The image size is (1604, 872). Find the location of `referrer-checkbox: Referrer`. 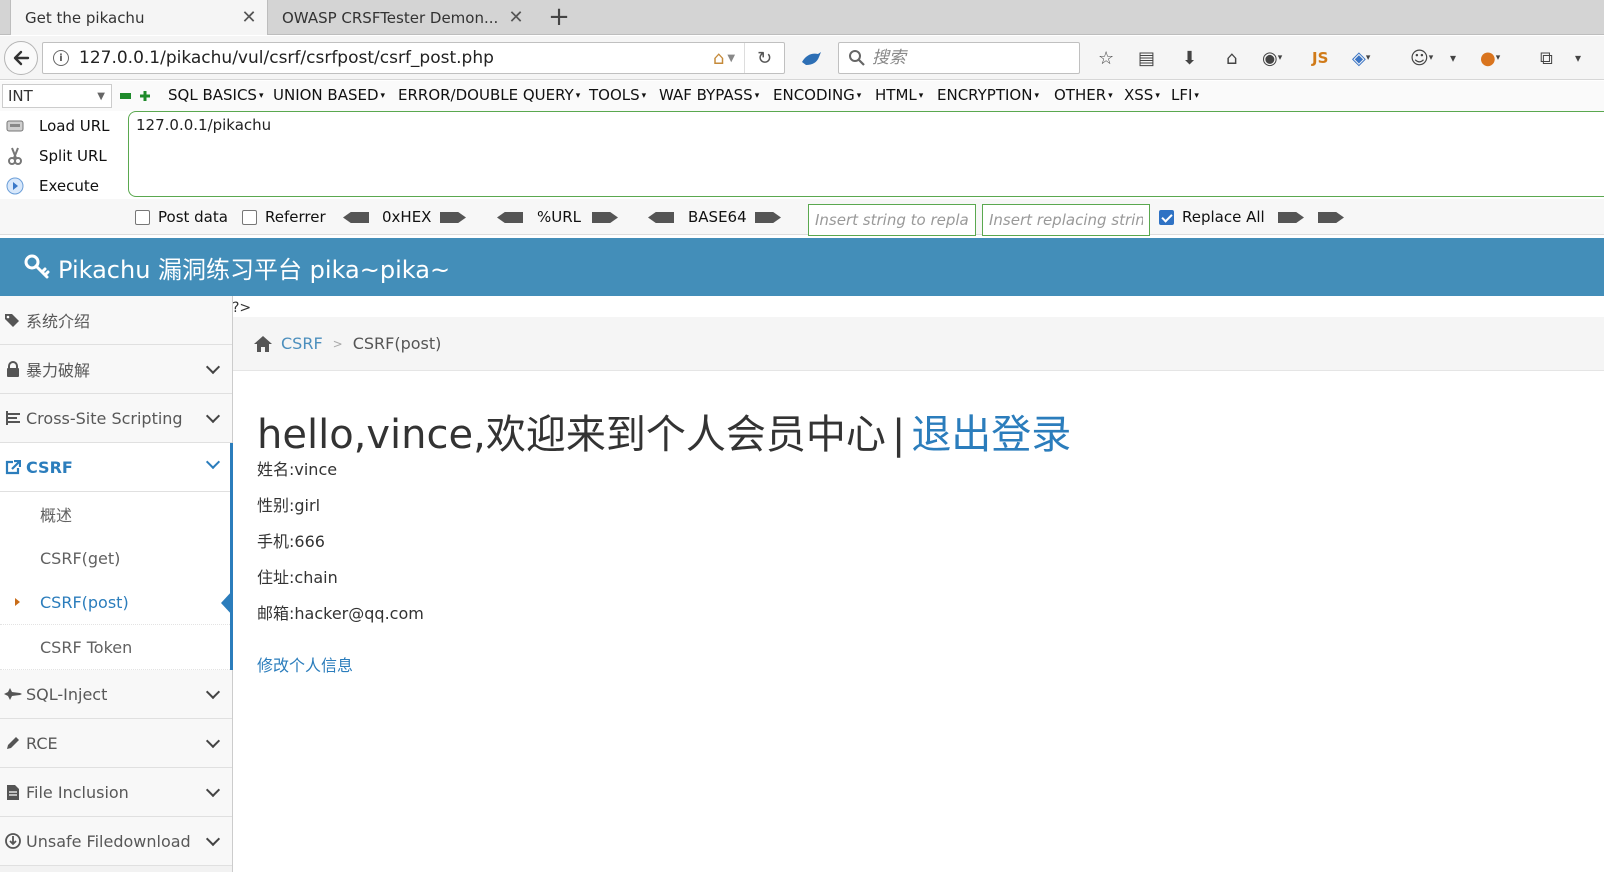

referrer-checkbox: Referrer is located at coordinates (284, 217).